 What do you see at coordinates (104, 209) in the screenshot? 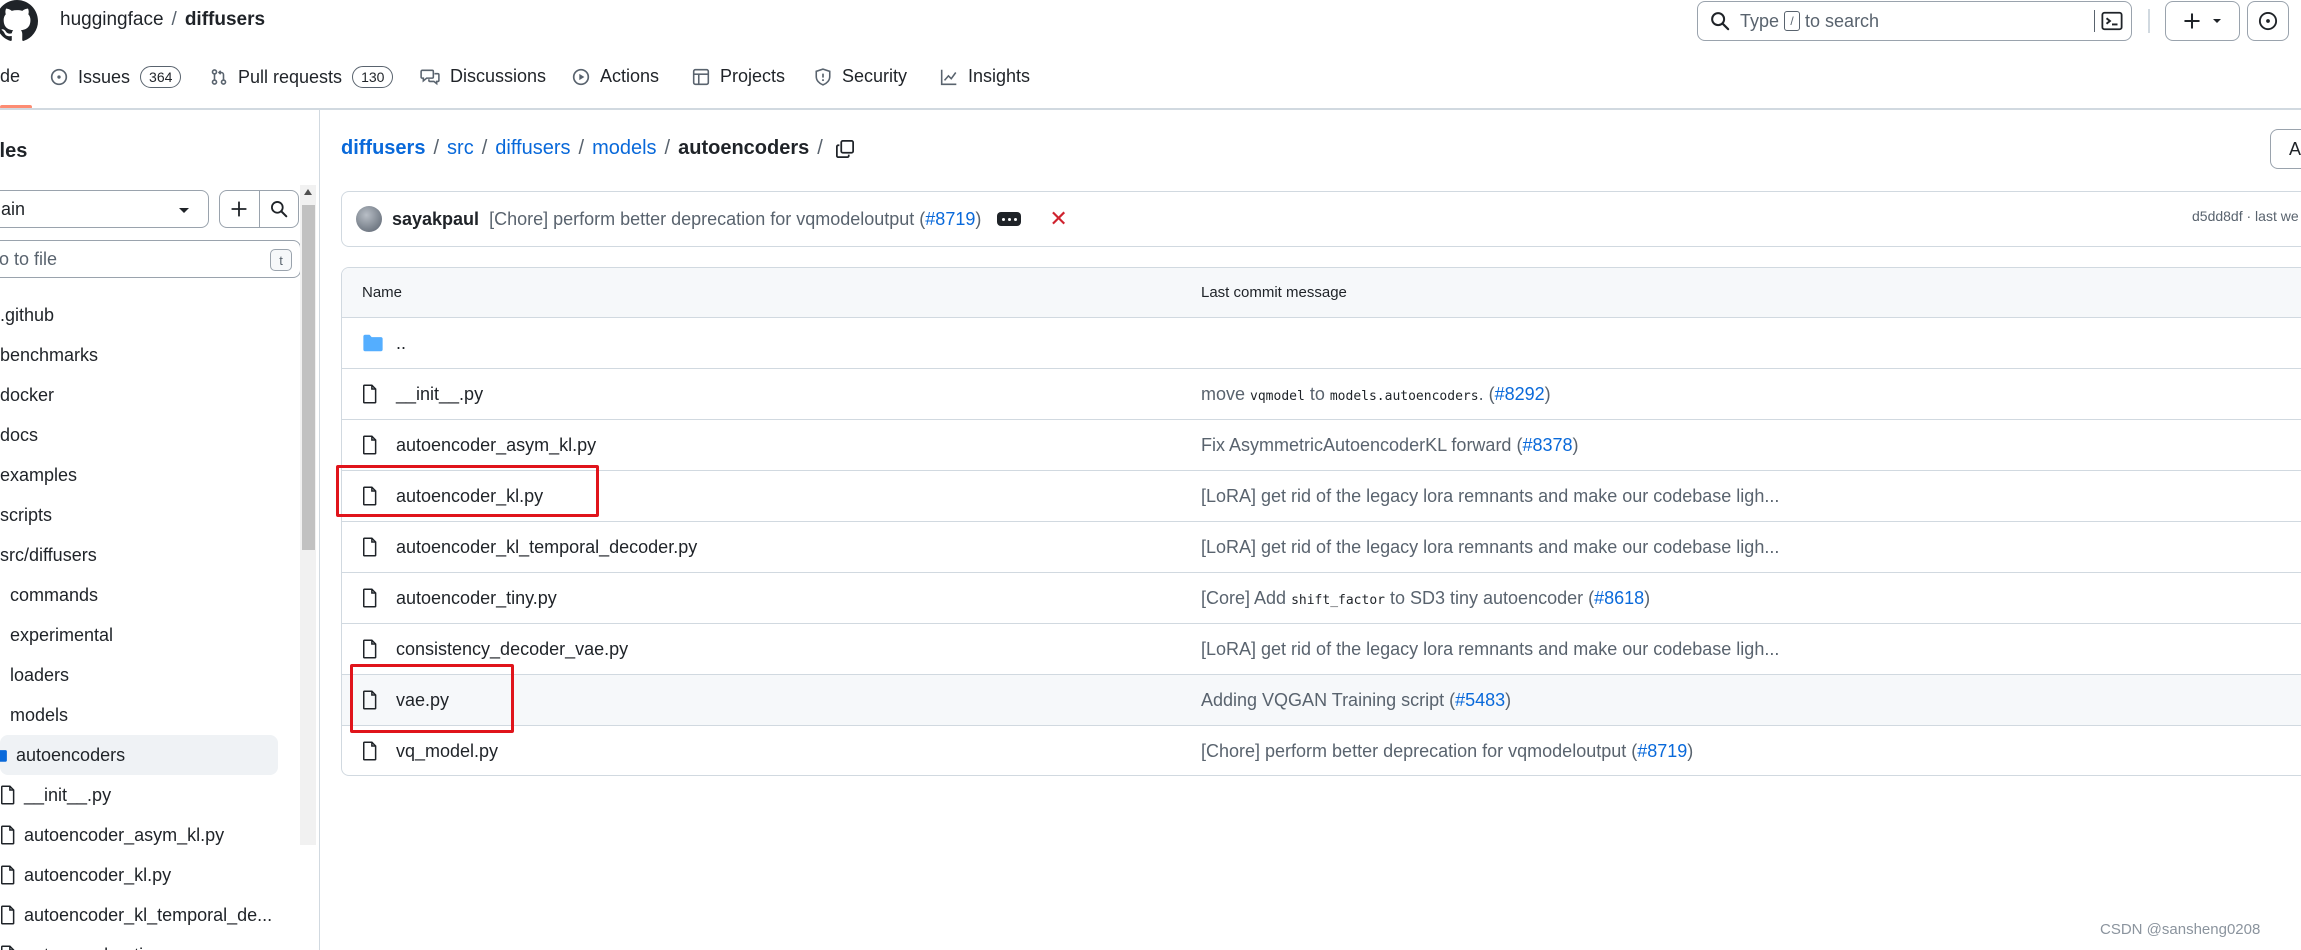
I see `branch-selector: ain` at bounding box center [104, 209].